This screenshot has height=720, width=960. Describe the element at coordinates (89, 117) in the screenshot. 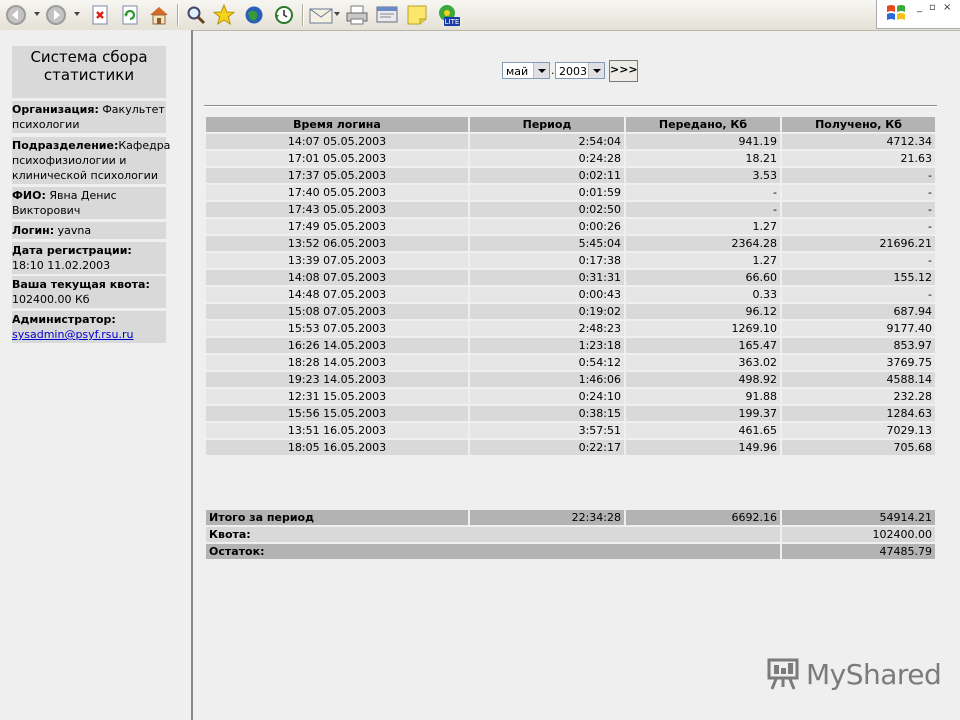

I see `organization-info: Организация: Факультет психологии` at that location.